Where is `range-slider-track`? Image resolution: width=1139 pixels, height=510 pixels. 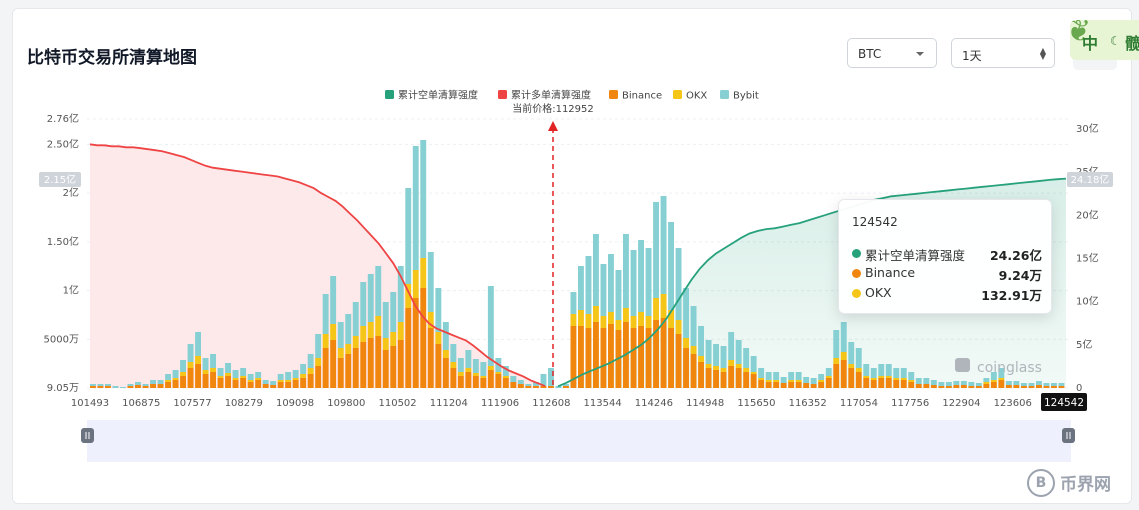 range-slider-track is located at coordinates (579, 441).